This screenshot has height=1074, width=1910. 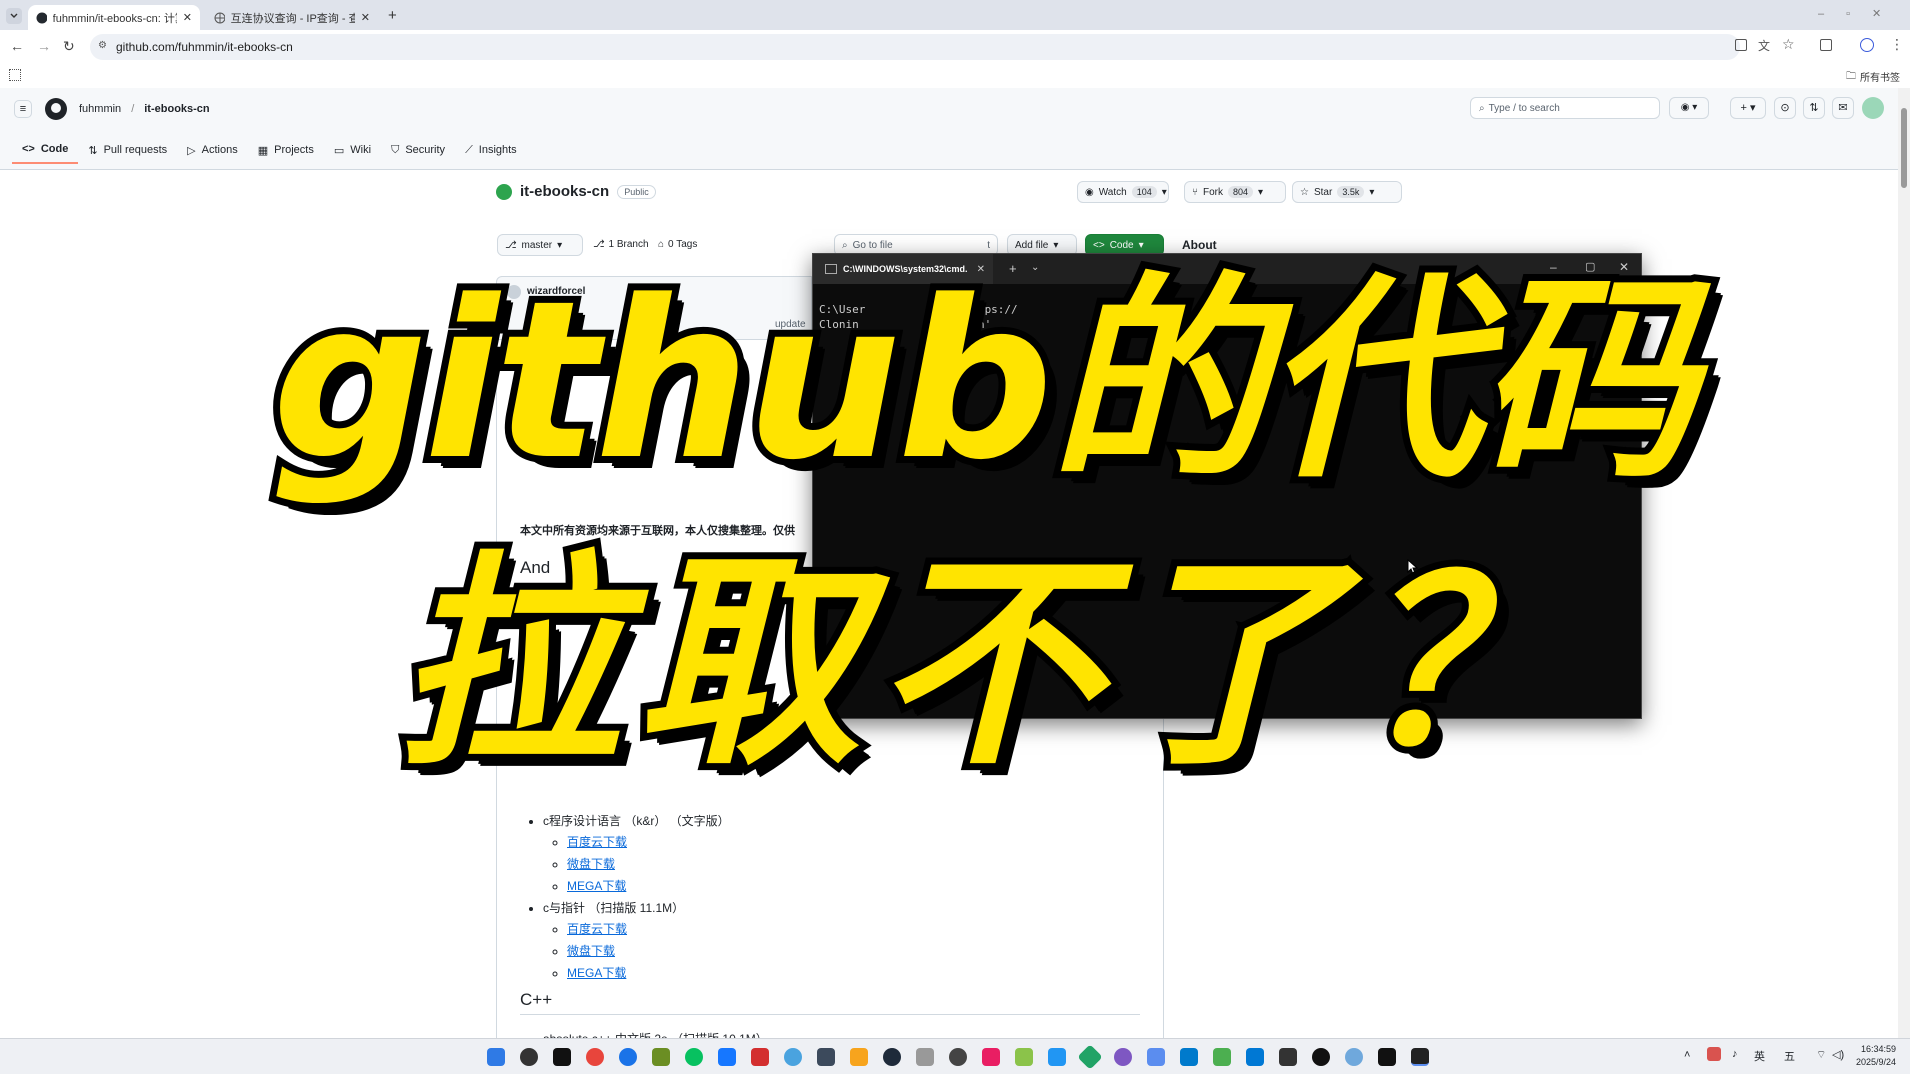 I want to click on chrome-icon, so click(x=595, y=1057).